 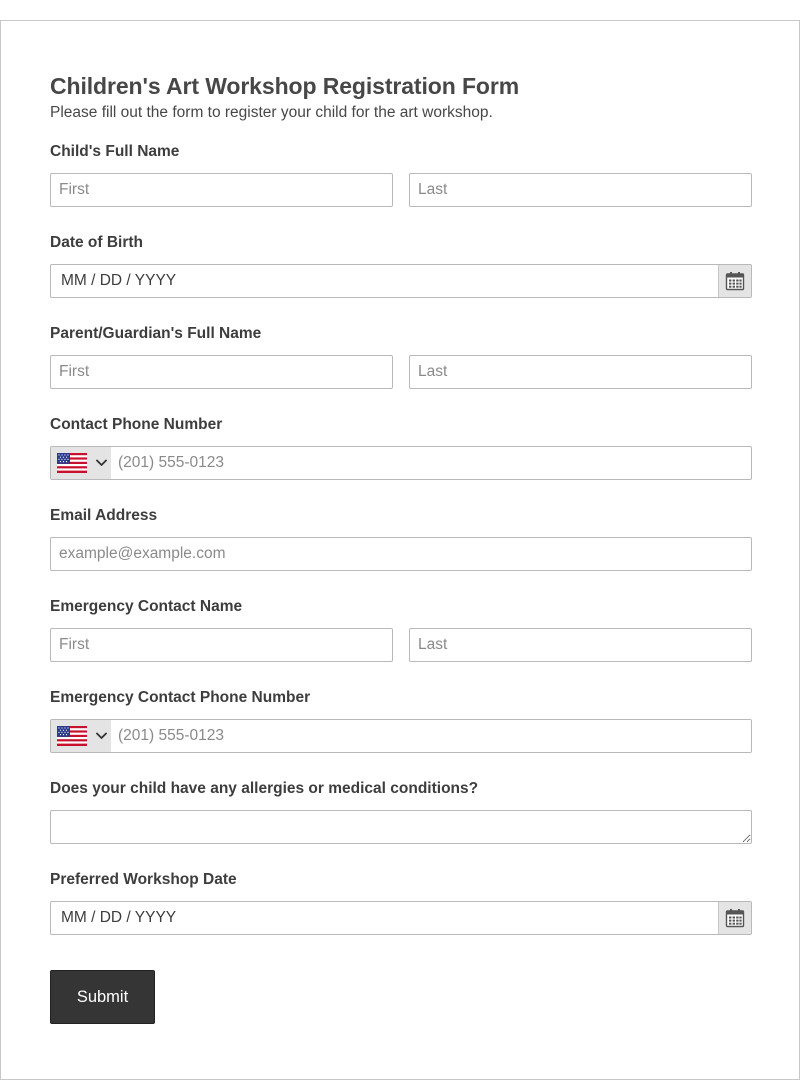 I want to click on workshop-date-field: Preferred Workshop Date, so click(x=401, y=902).